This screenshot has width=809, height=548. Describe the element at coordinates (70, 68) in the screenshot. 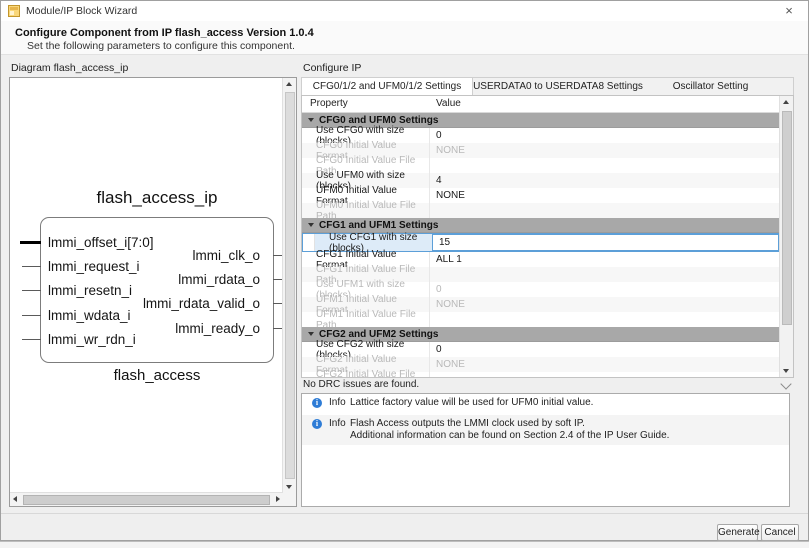

I see `diagram-label: Diagram flash_access_ip` at that location.